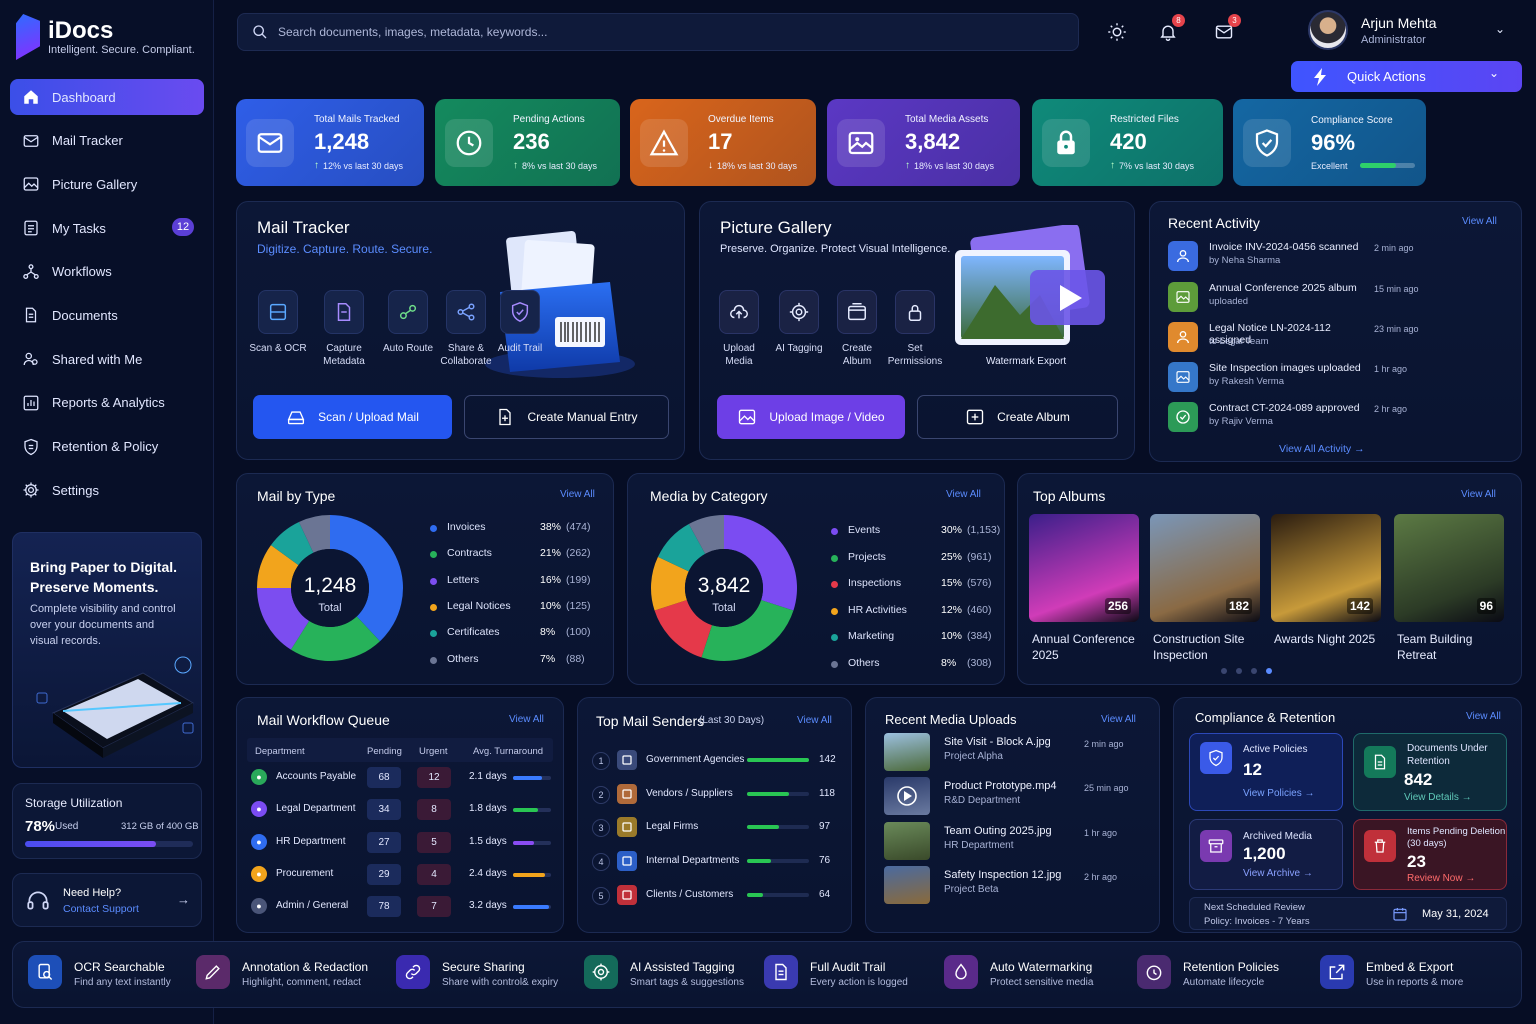 Image resolution: width=1536 pixels, height=1024 pixels. I want to click on active-policies-card: Active Policies 12 View Policies →, so click(1266, 772).